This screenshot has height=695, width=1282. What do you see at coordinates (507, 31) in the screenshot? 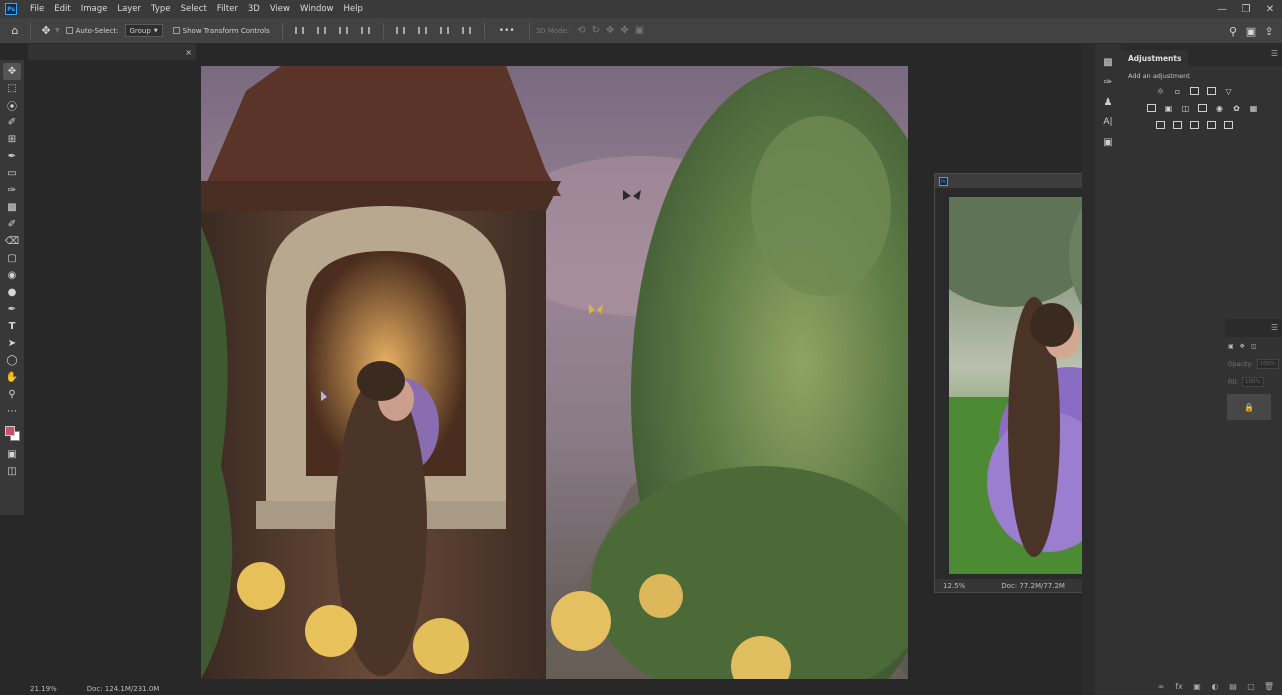
I see `more-options-button: •••` at bounding box center [507, 31].